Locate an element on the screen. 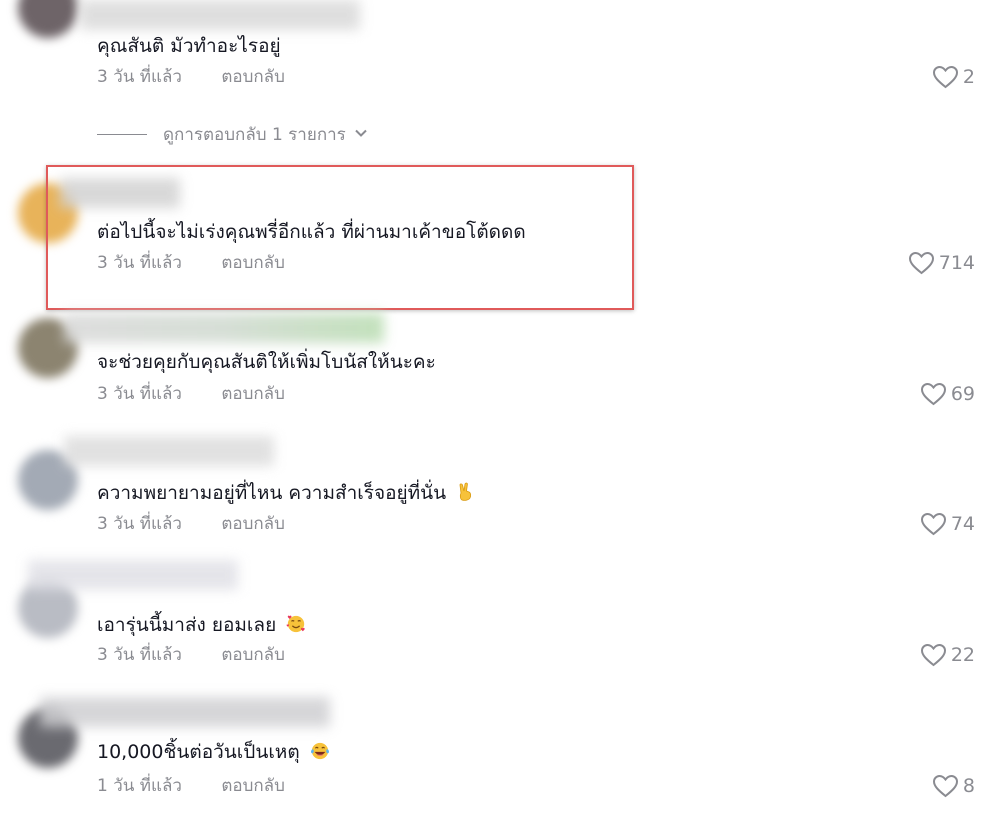 The width and height of the screenshot is (989, 826). comment-text: คุณสันติ มัวทำอะไรอยู่ is located at coordinates (189, 46).